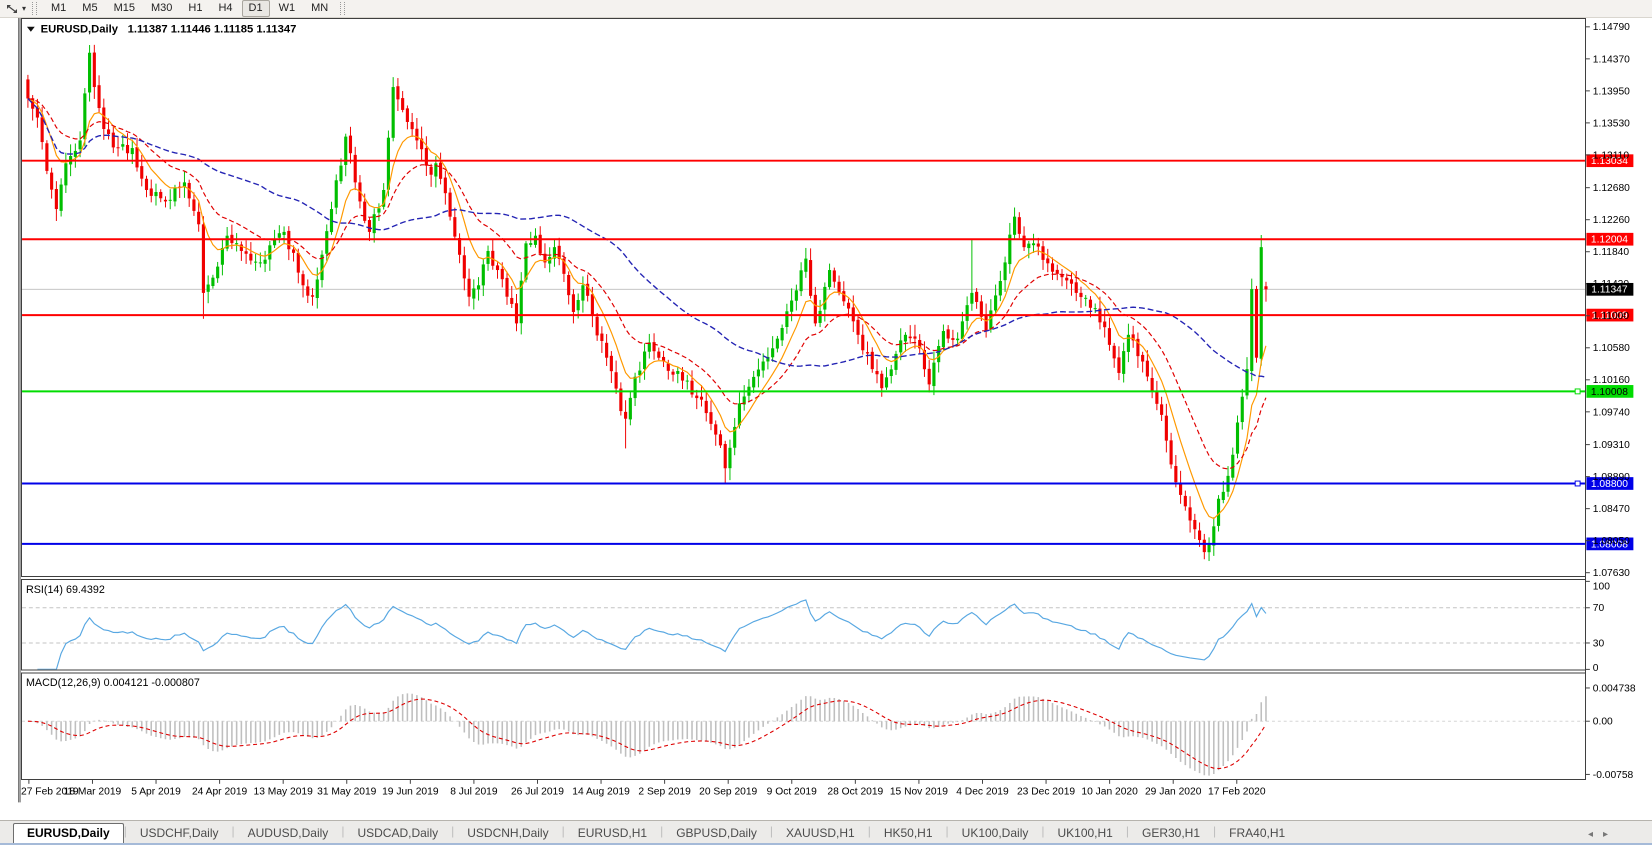 The width and height of the screenshot is (1652, 845). I want to click on timeframe-button-m5: M5, so click(89, 8).